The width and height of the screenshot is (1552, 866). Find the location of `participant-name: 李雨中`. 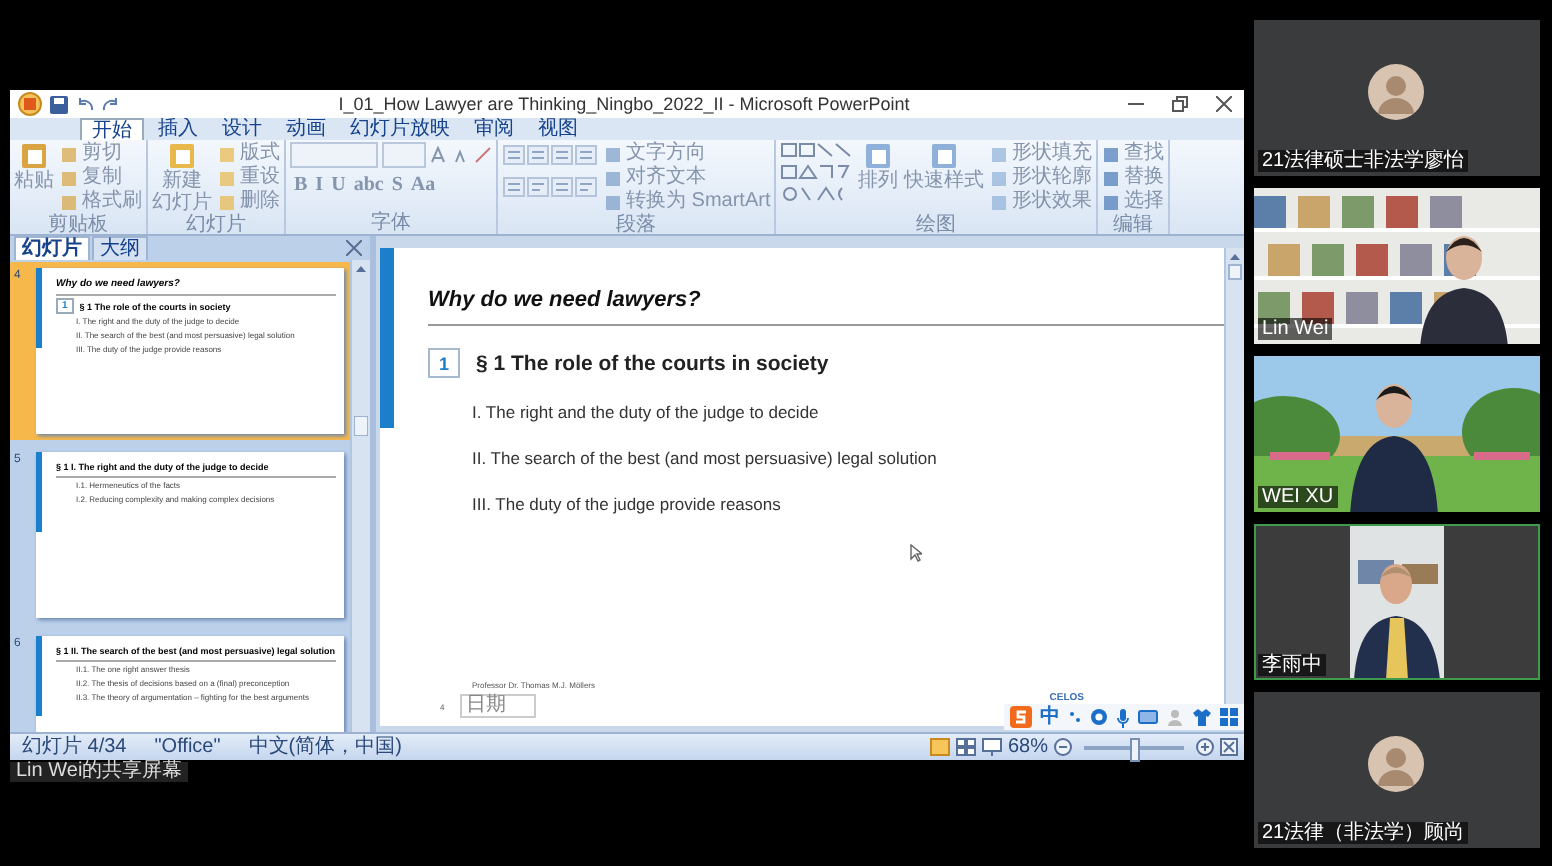

participant-name: 李雨中 is located at coordinates (1292, 665).